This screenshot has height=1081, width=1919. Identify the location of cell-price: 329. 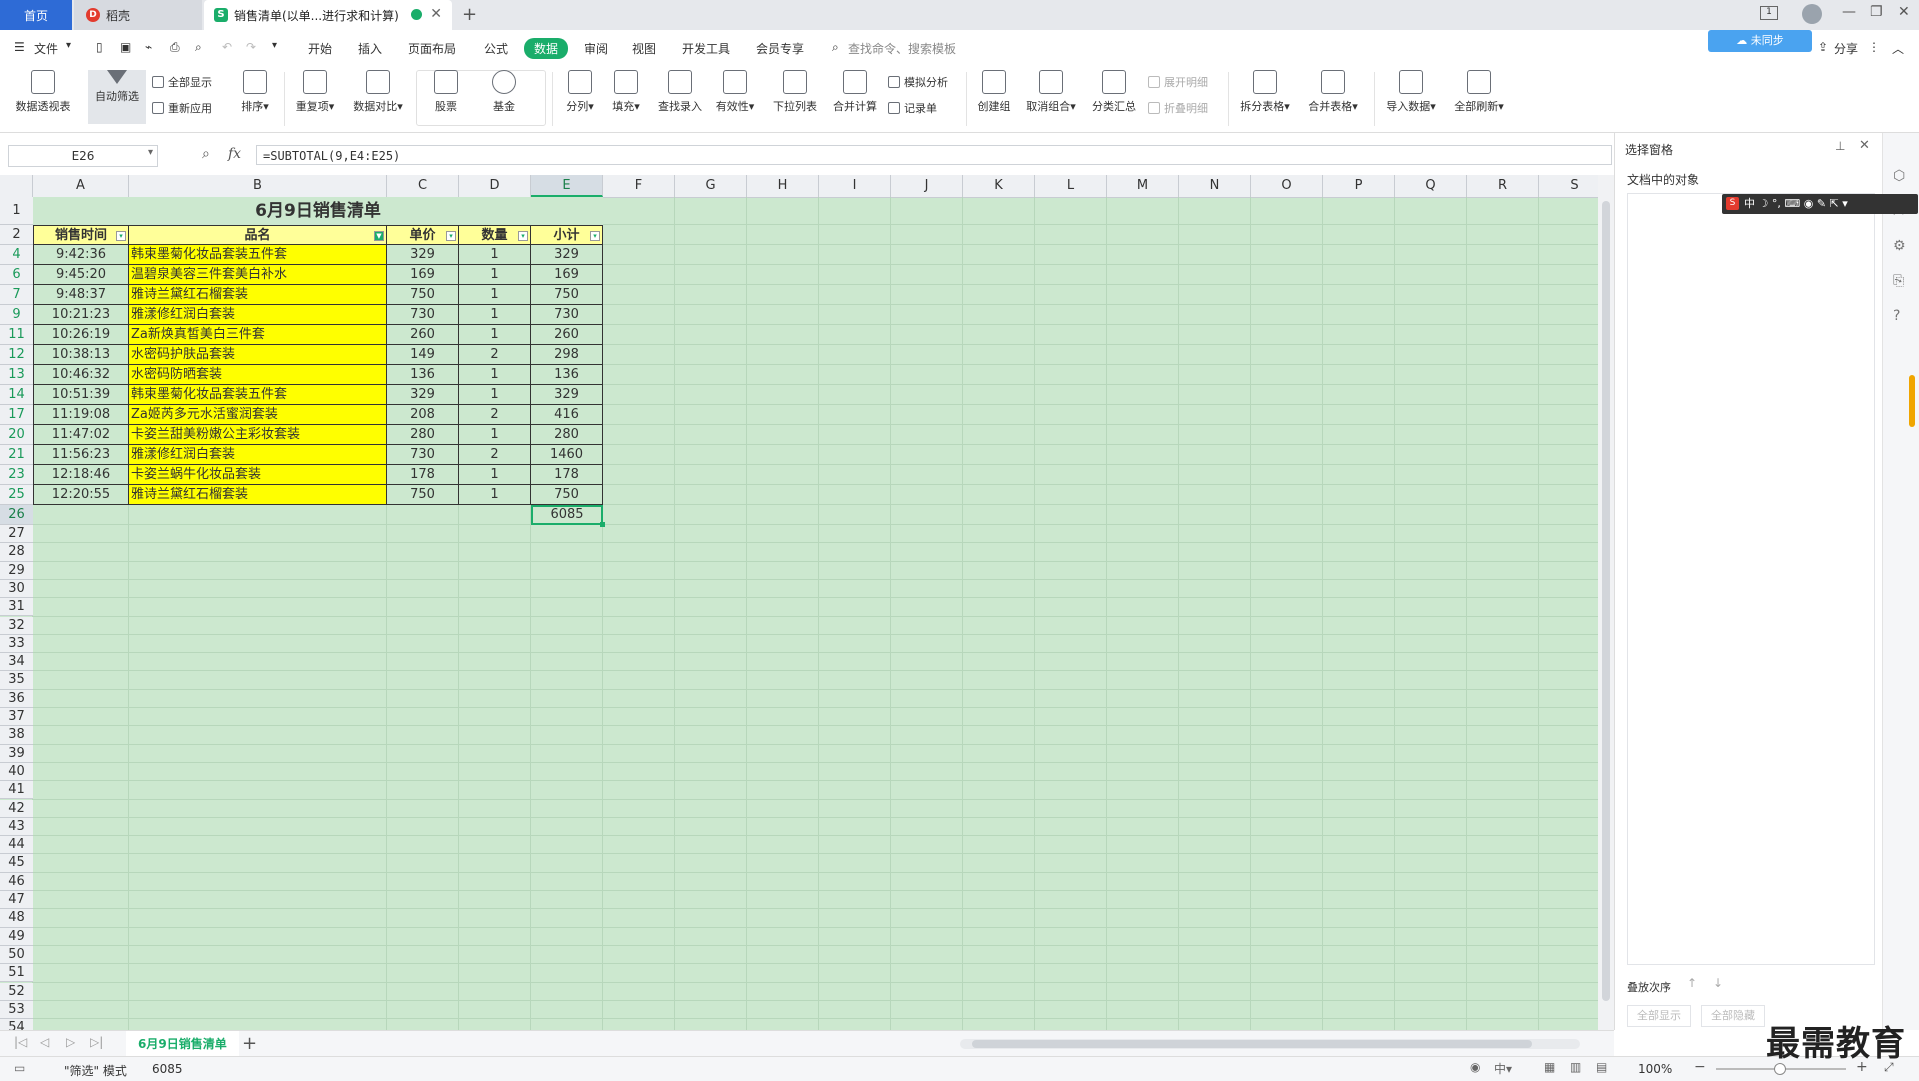
(423, 395).